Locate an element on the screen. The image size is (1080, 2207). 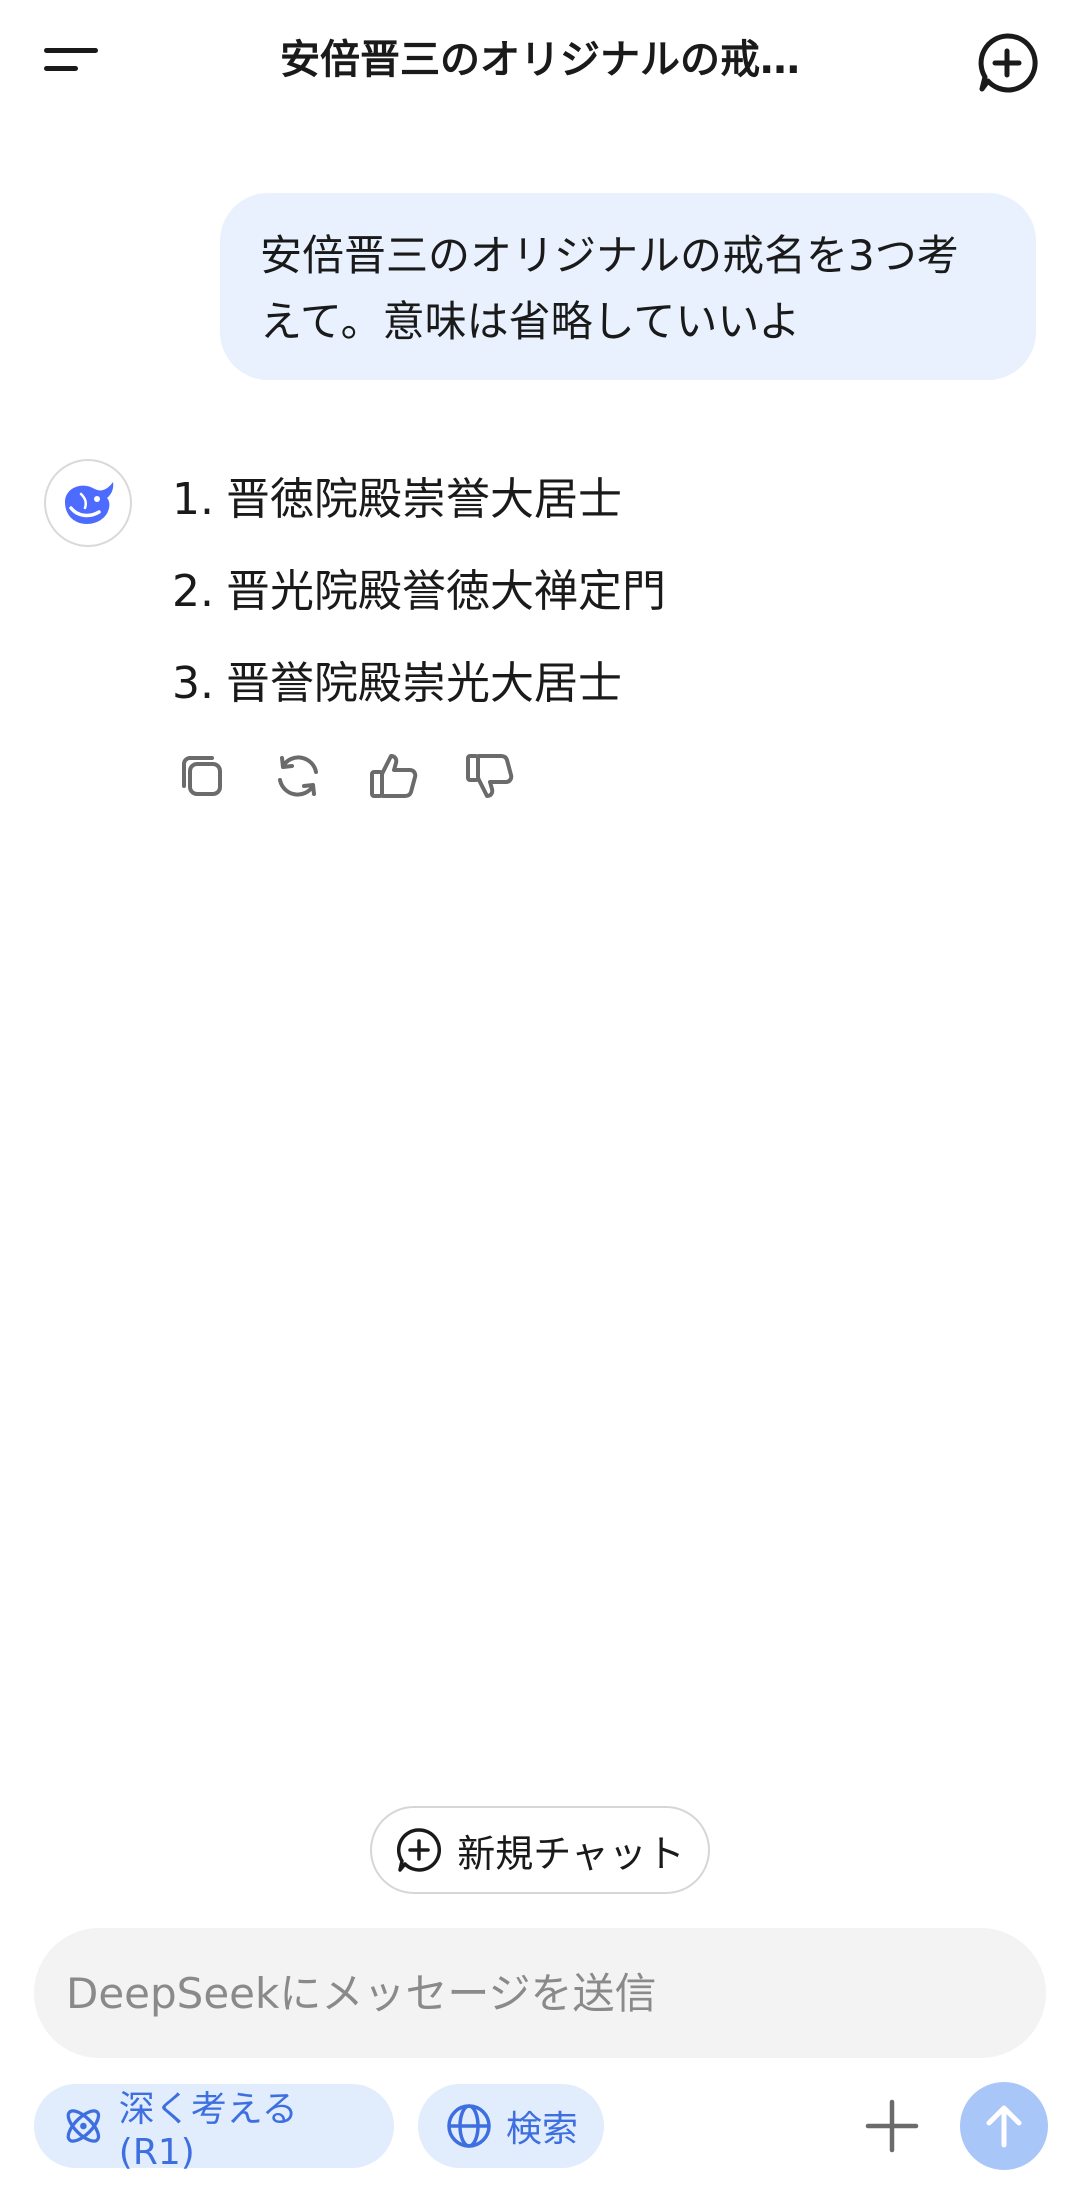
assistant-answer: 1. 晋徳院殿崇誉大居士 2. 晋光院殿誉徳大禅定門 3. 晋誉院殿崇光大居士 is located at coordinates (419, 608).